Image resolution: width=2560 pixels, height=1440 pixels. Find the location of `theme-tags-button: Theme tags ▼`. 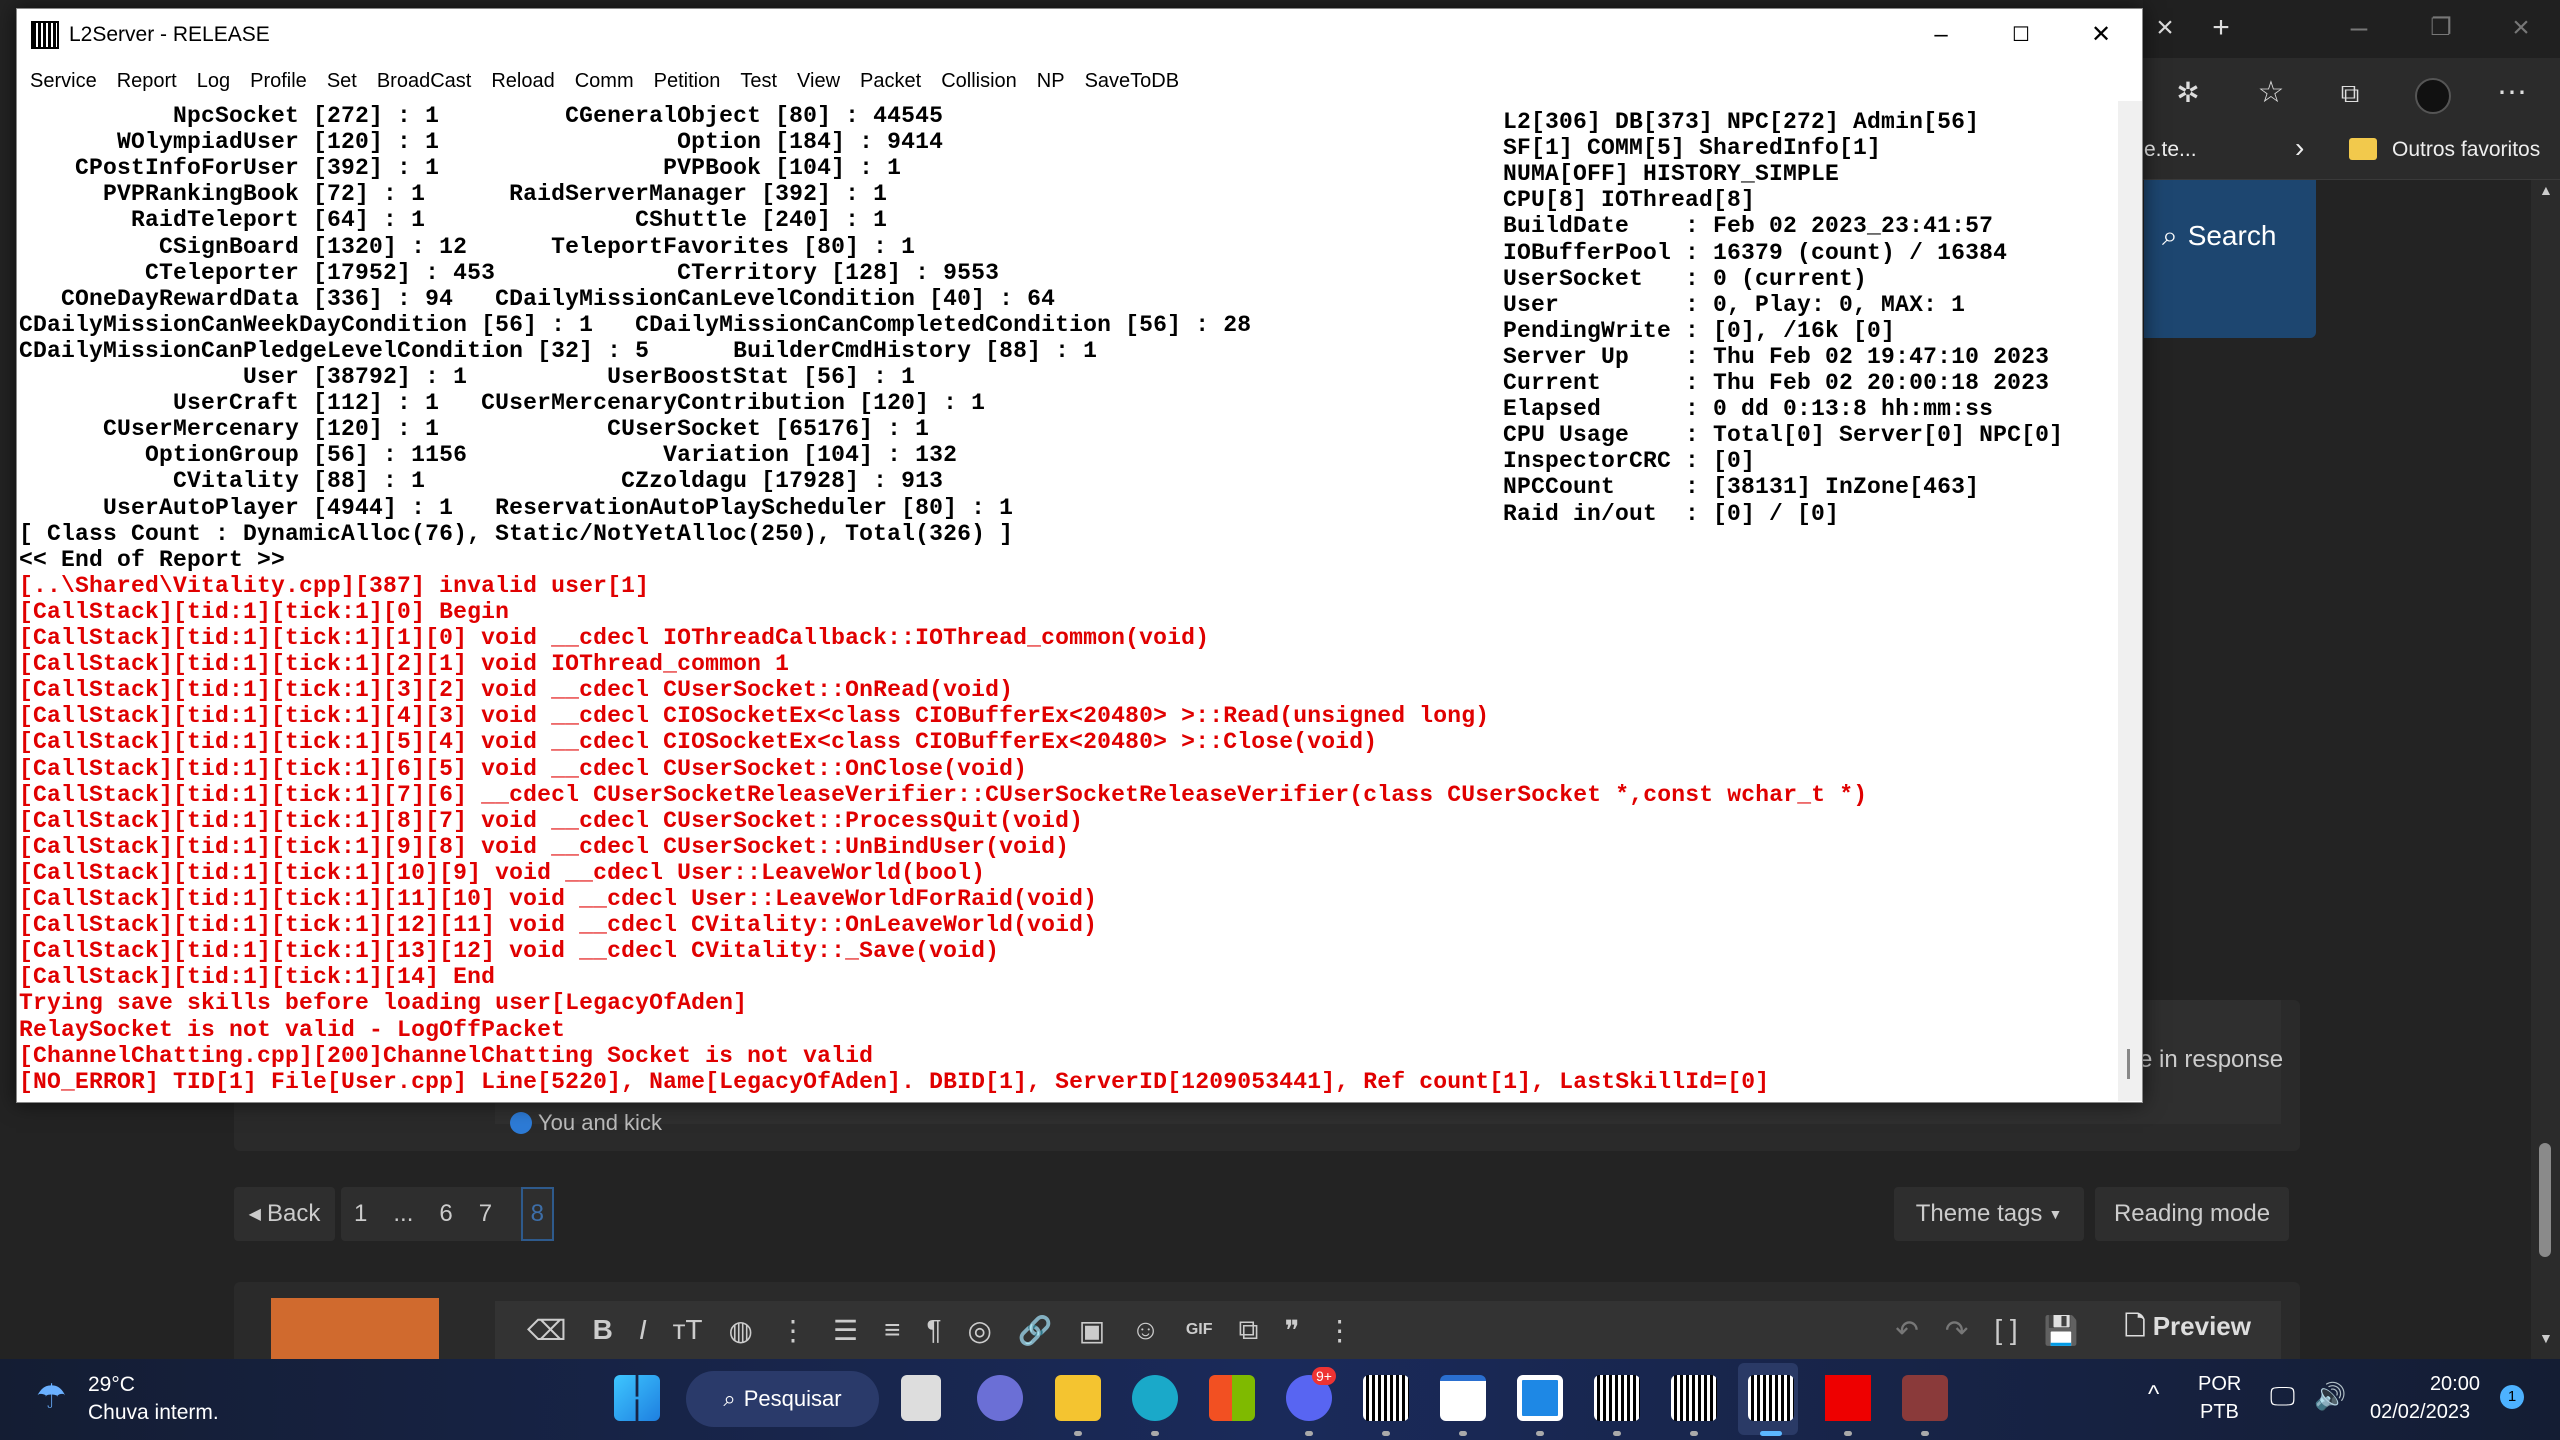

theme-tags-button: Theme tags ▼ is located at coordinates (1989, 1214).